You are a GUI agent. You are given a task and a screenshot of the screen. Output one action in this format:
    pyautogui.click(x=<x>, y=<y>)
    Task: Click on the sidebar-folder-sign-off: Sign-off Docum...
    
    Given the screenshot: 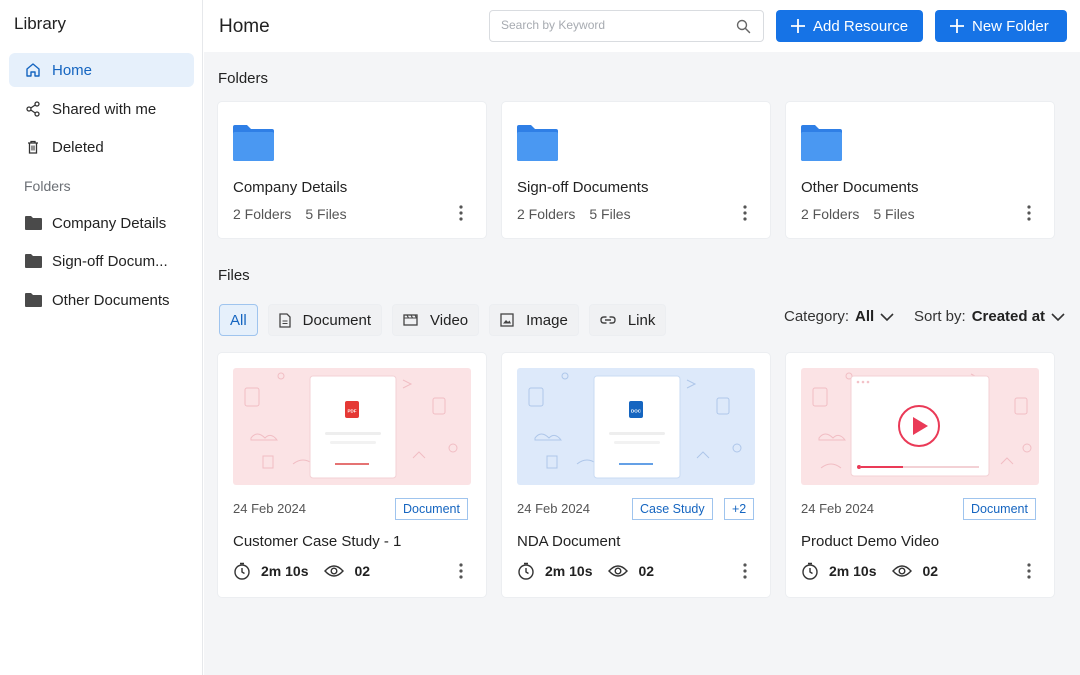 What is the action you would take?
    pyautogui.click(x=101, y=261)
    